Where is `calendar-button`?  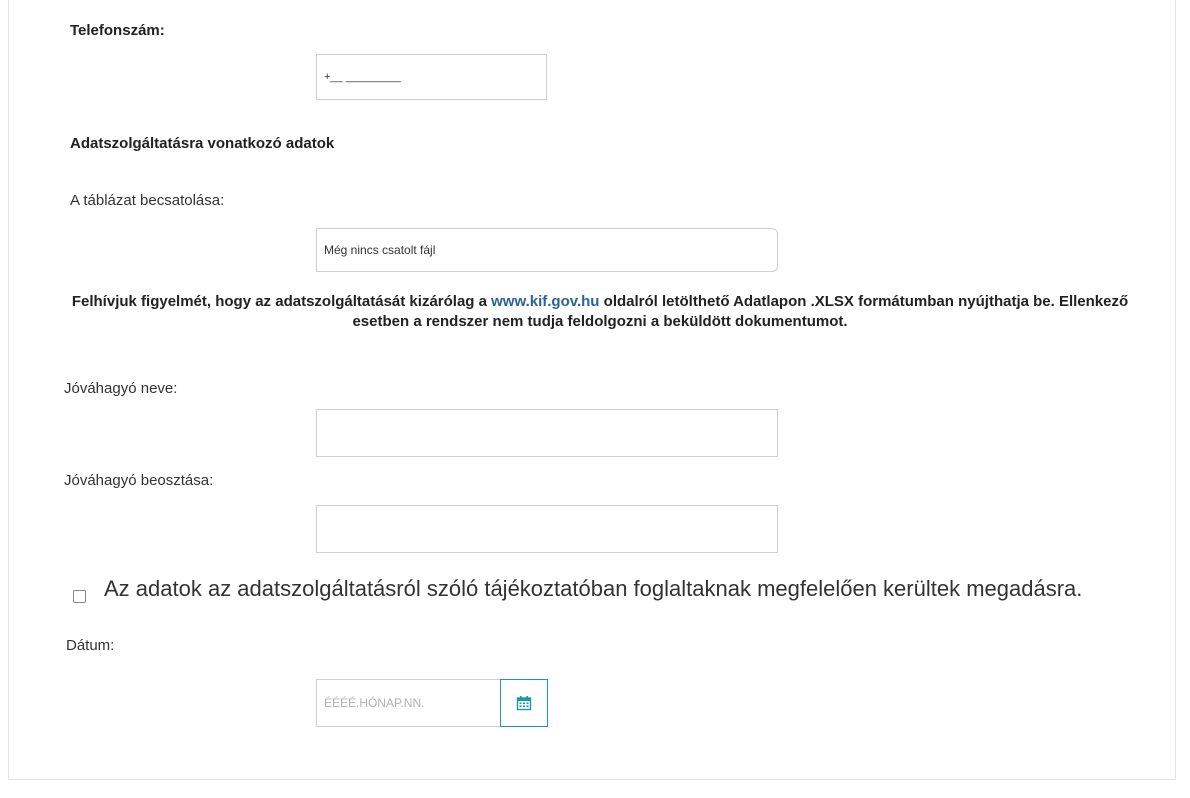
calendar-button is located at coordinates (524, 703).